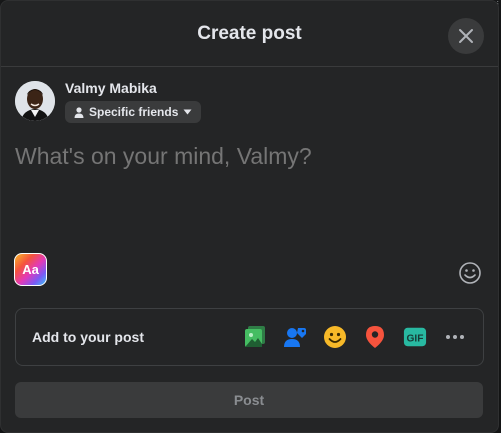 The height and width of the screenshot is (433, 501). What do you see at coordinates (88, 337) in the screenshot?
I see `add-to-post-label: Add to your post` at bounding box center [88, 337].